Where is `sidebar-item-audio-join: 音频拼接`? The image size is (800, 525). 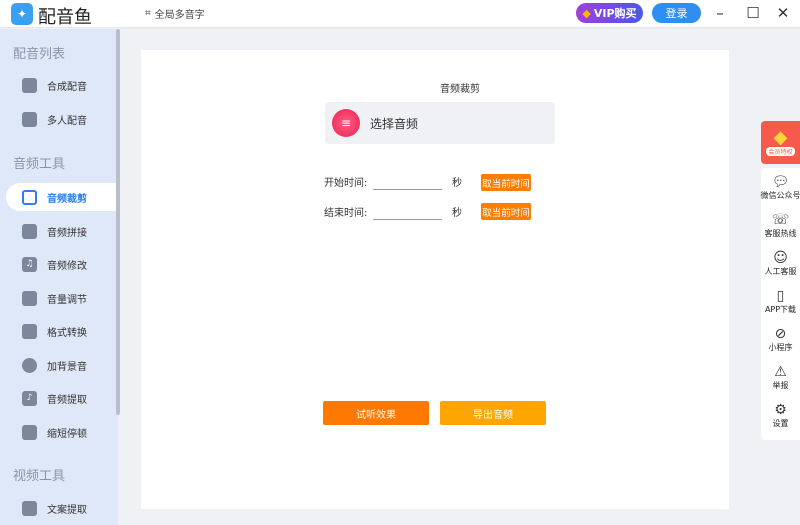 sidebar-item-audio-join: 音频拼接 is located at coordinates (61, 231).